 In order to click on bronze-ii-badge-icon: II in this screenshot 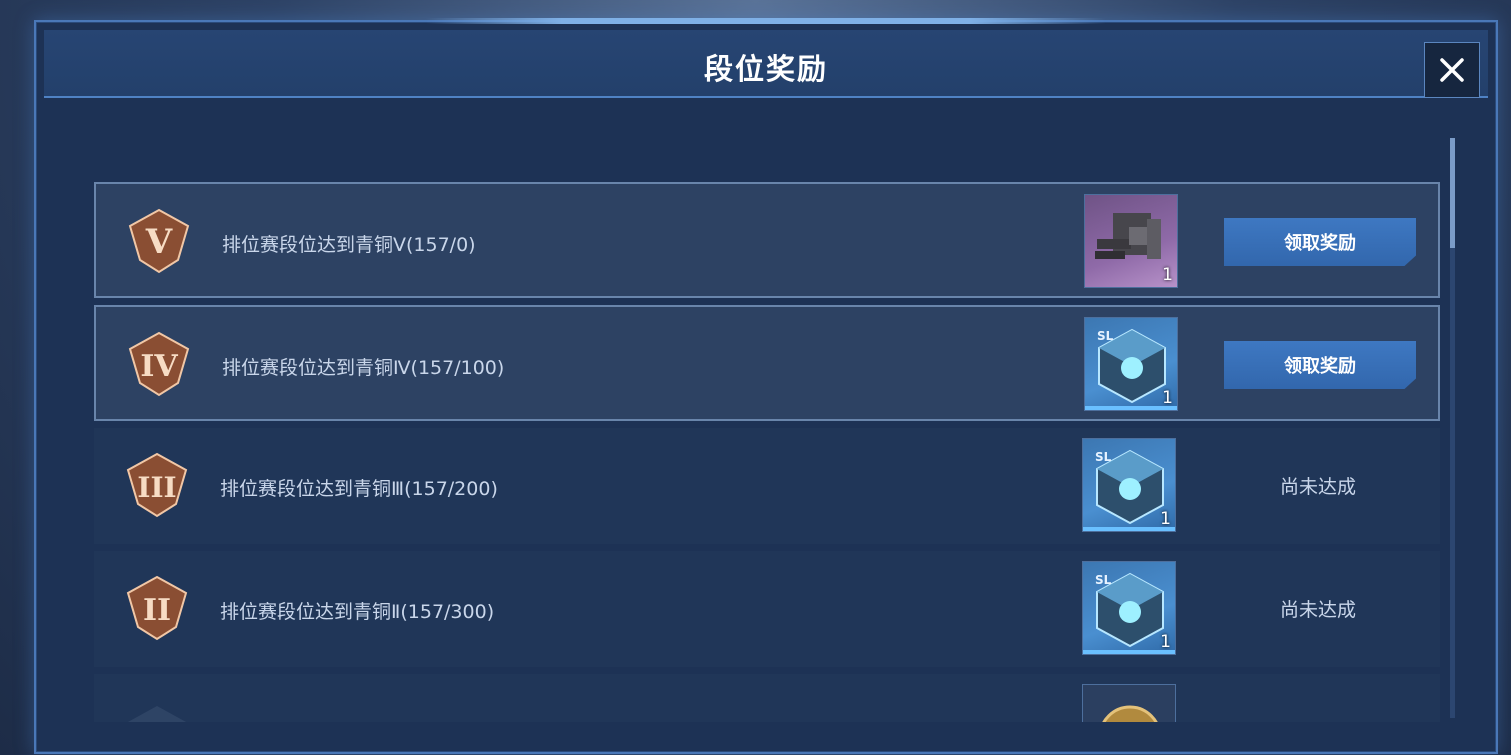, I will do `click(157, 608)`.